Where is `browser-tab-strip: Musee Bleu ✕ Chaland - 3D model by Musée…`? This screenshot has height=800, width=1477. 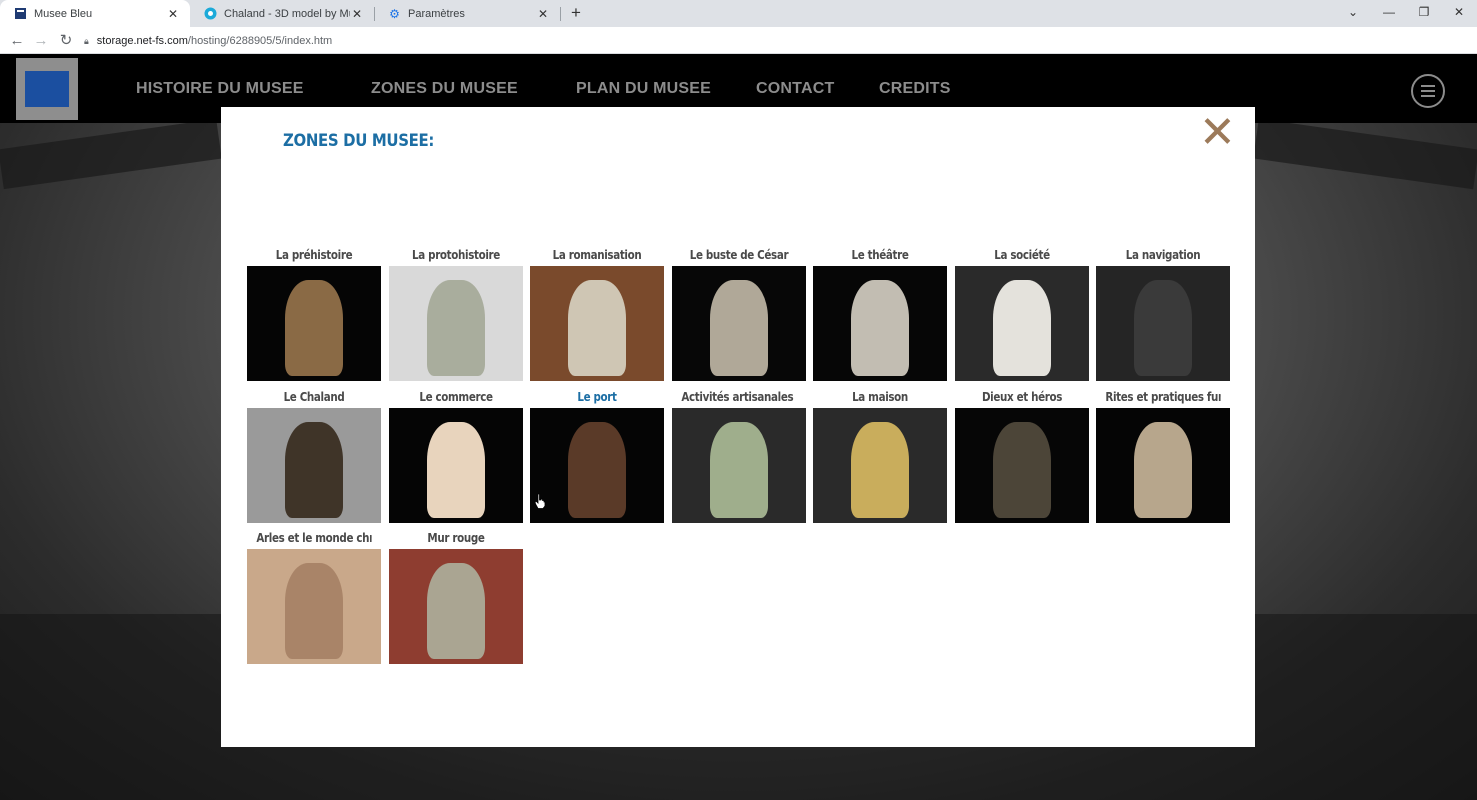
browser-tab-strip: Musee Bleu ✕ Chaland - 3D model by Musée… is located at coordinates (738, 13).